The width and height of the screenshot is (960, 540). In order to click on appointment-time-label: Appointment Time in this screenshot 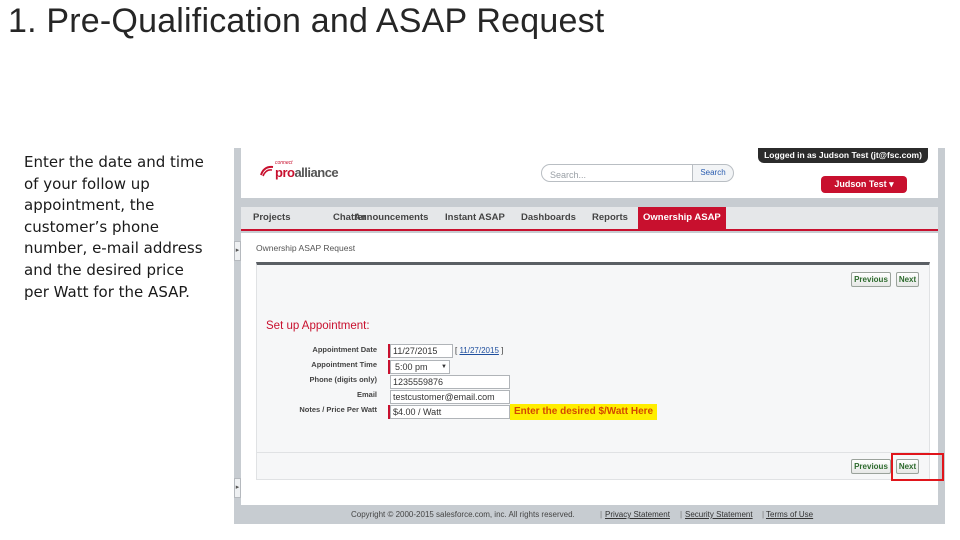, I will do `click(344, 364)`.